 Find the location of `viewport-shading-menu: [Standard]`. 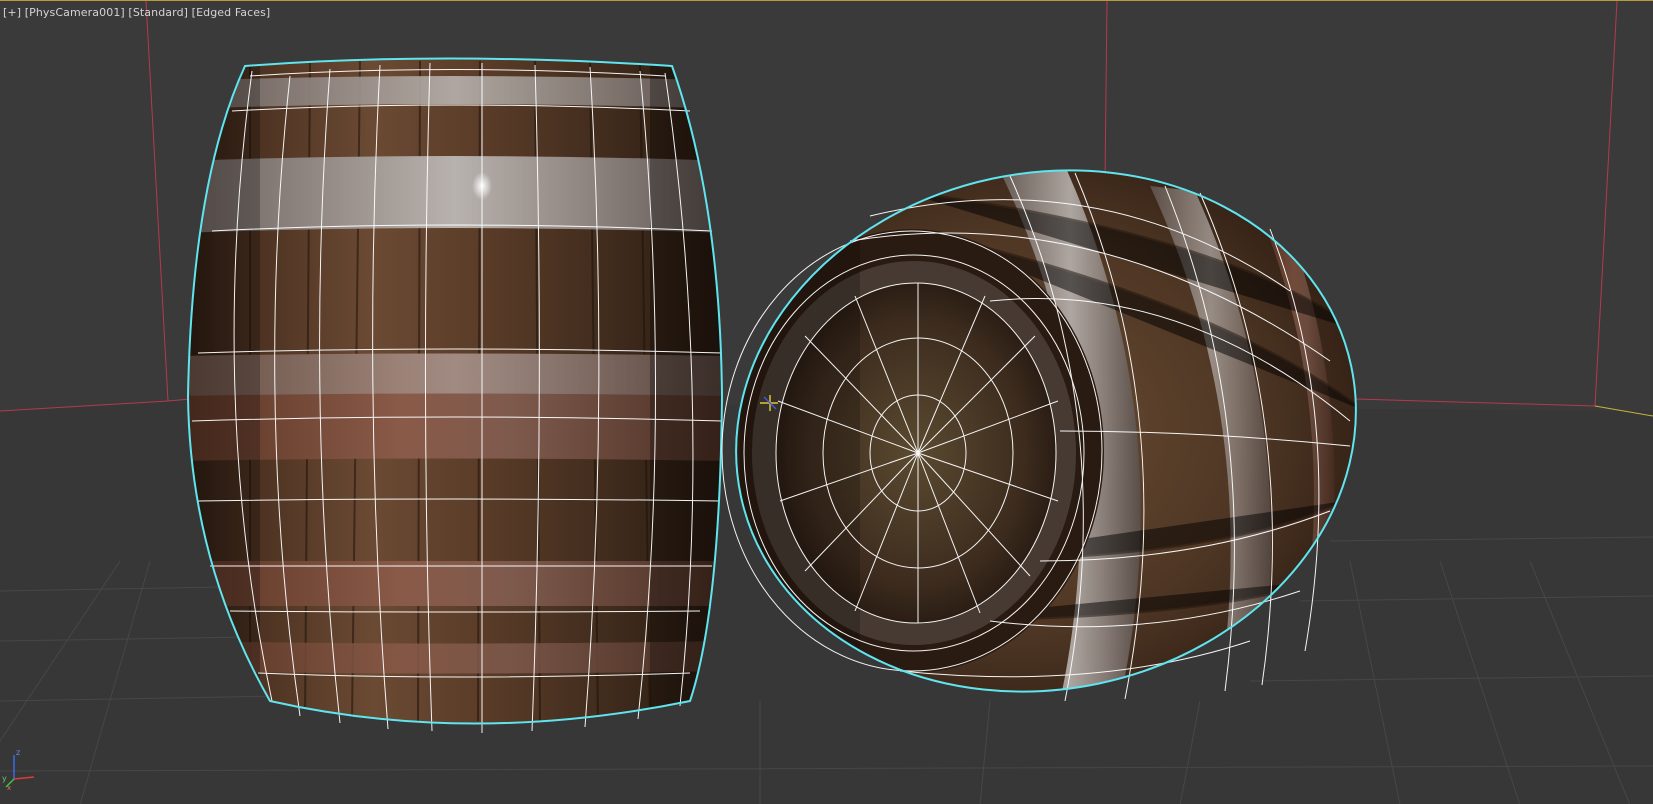

viewport-shading-menu: [Standard] is located at coordinates (158, 12).